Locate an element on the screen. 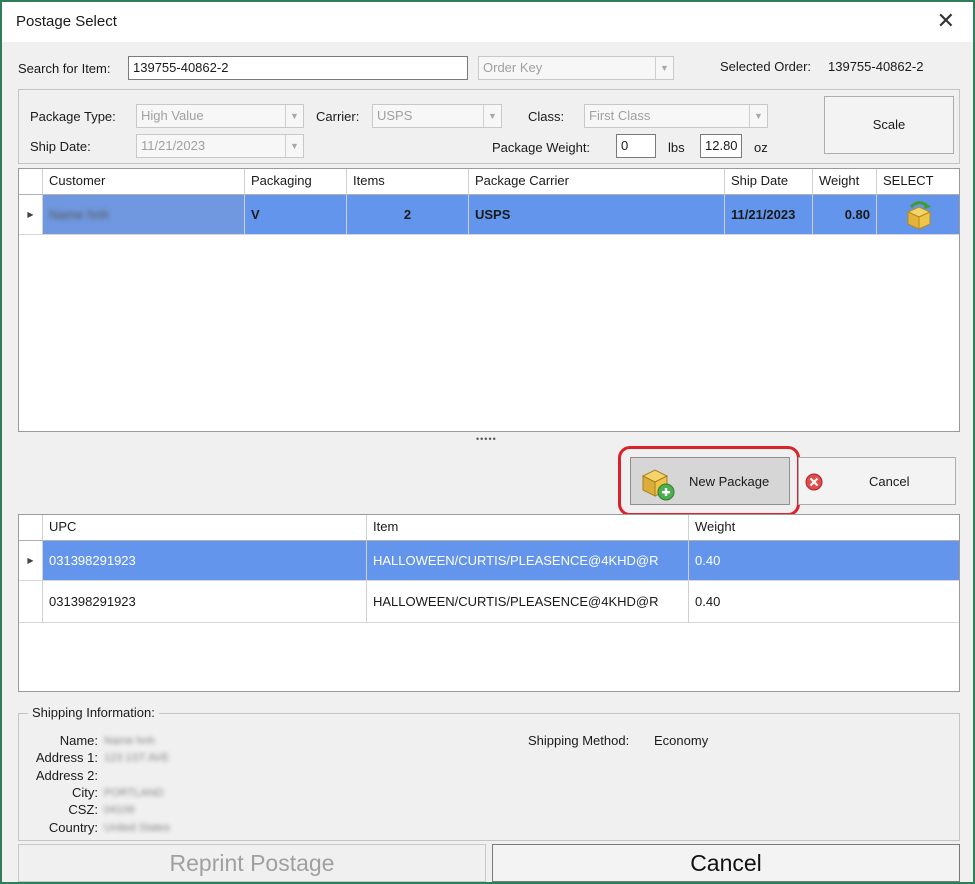 Image resolution: width=975 pixels, height=884 pixels. row-header is located at coordinates (31, 602).